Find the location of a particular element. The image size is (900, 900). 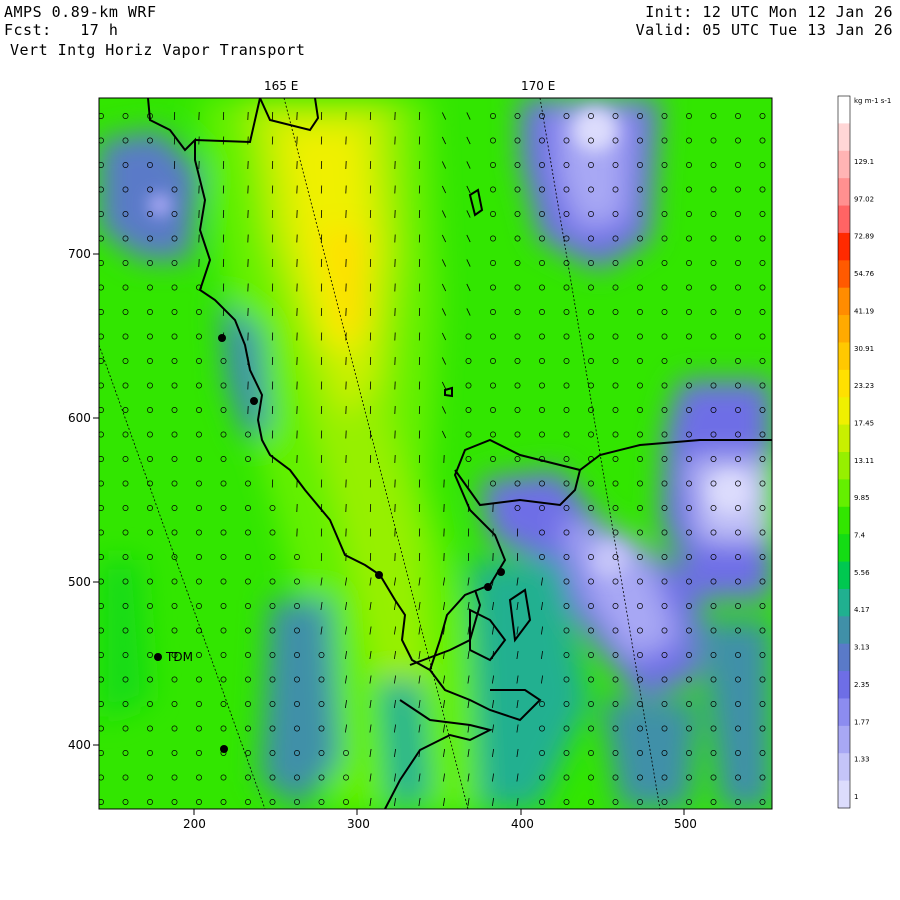

colorbar-level-label: 1.33 is located at coordinates (862, 760).